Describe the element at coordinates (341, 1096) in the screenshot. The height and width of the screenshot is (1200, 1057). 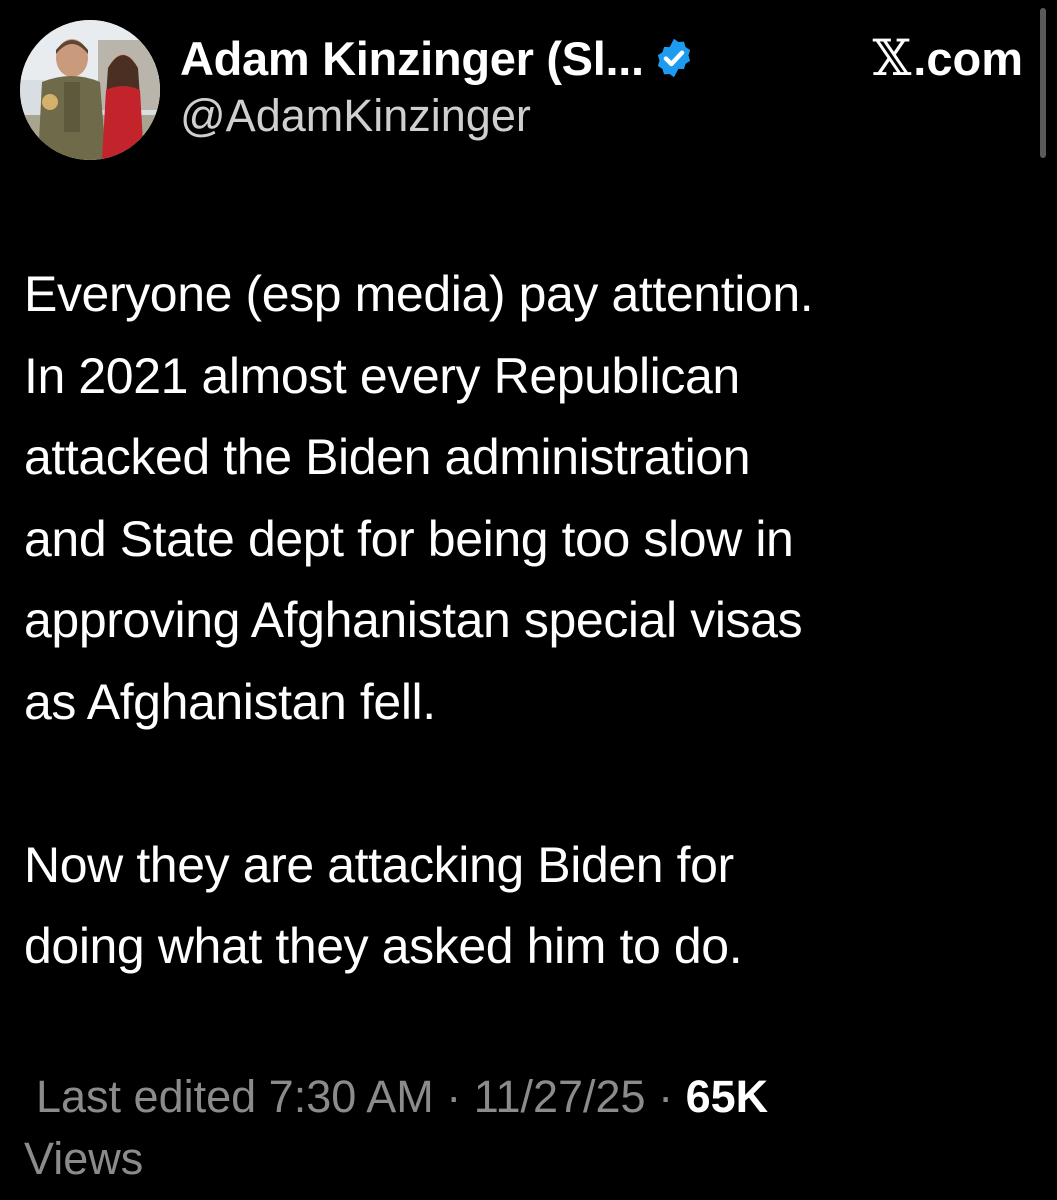
I see `last-edited-timestamp: Last edited 7:30 AM · 11/27/25` at that location.